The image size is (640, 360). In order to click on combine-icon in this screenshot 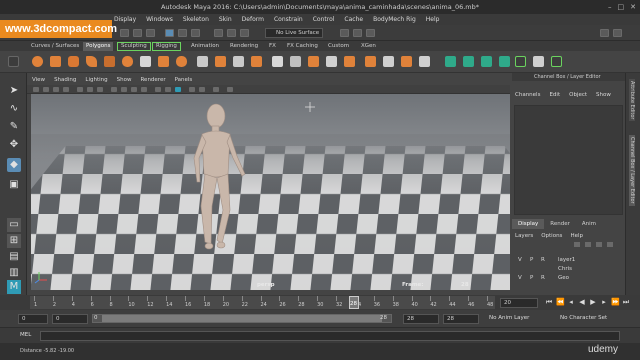, I will do `click(202, 61)`.